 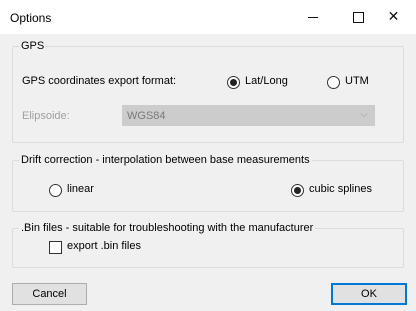 I want to click on utm-radio, so click(x=333, y=82).